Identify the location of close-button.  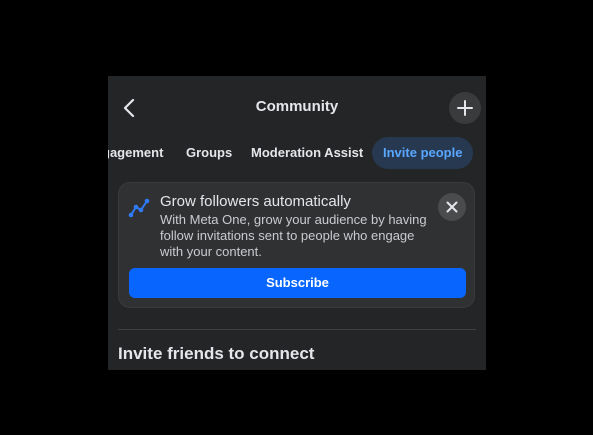
(452, 207).